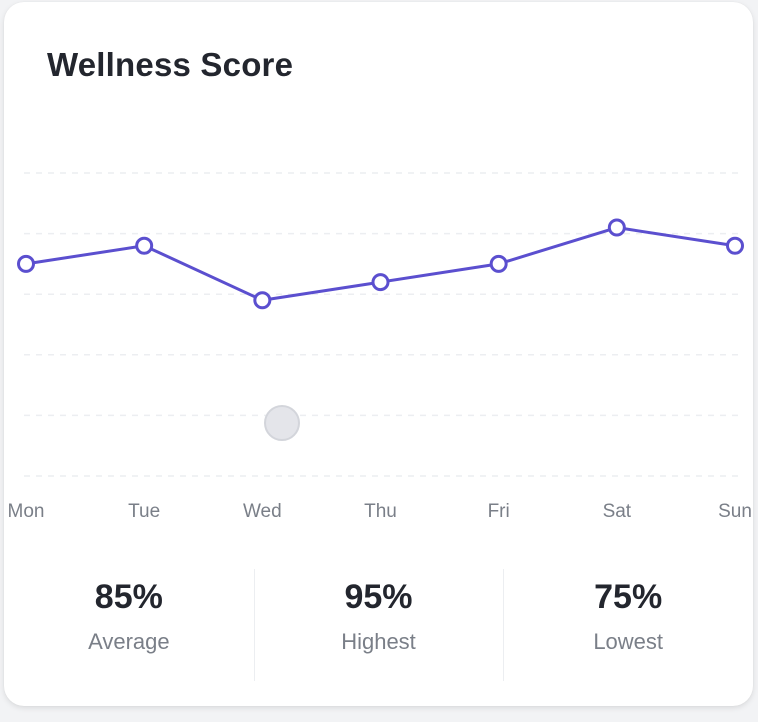 The image size is (758, 722). What do you see at coordinates (144, 245) in the screenshot?
I see `data-point-tue` at bounding box center [144, 245].